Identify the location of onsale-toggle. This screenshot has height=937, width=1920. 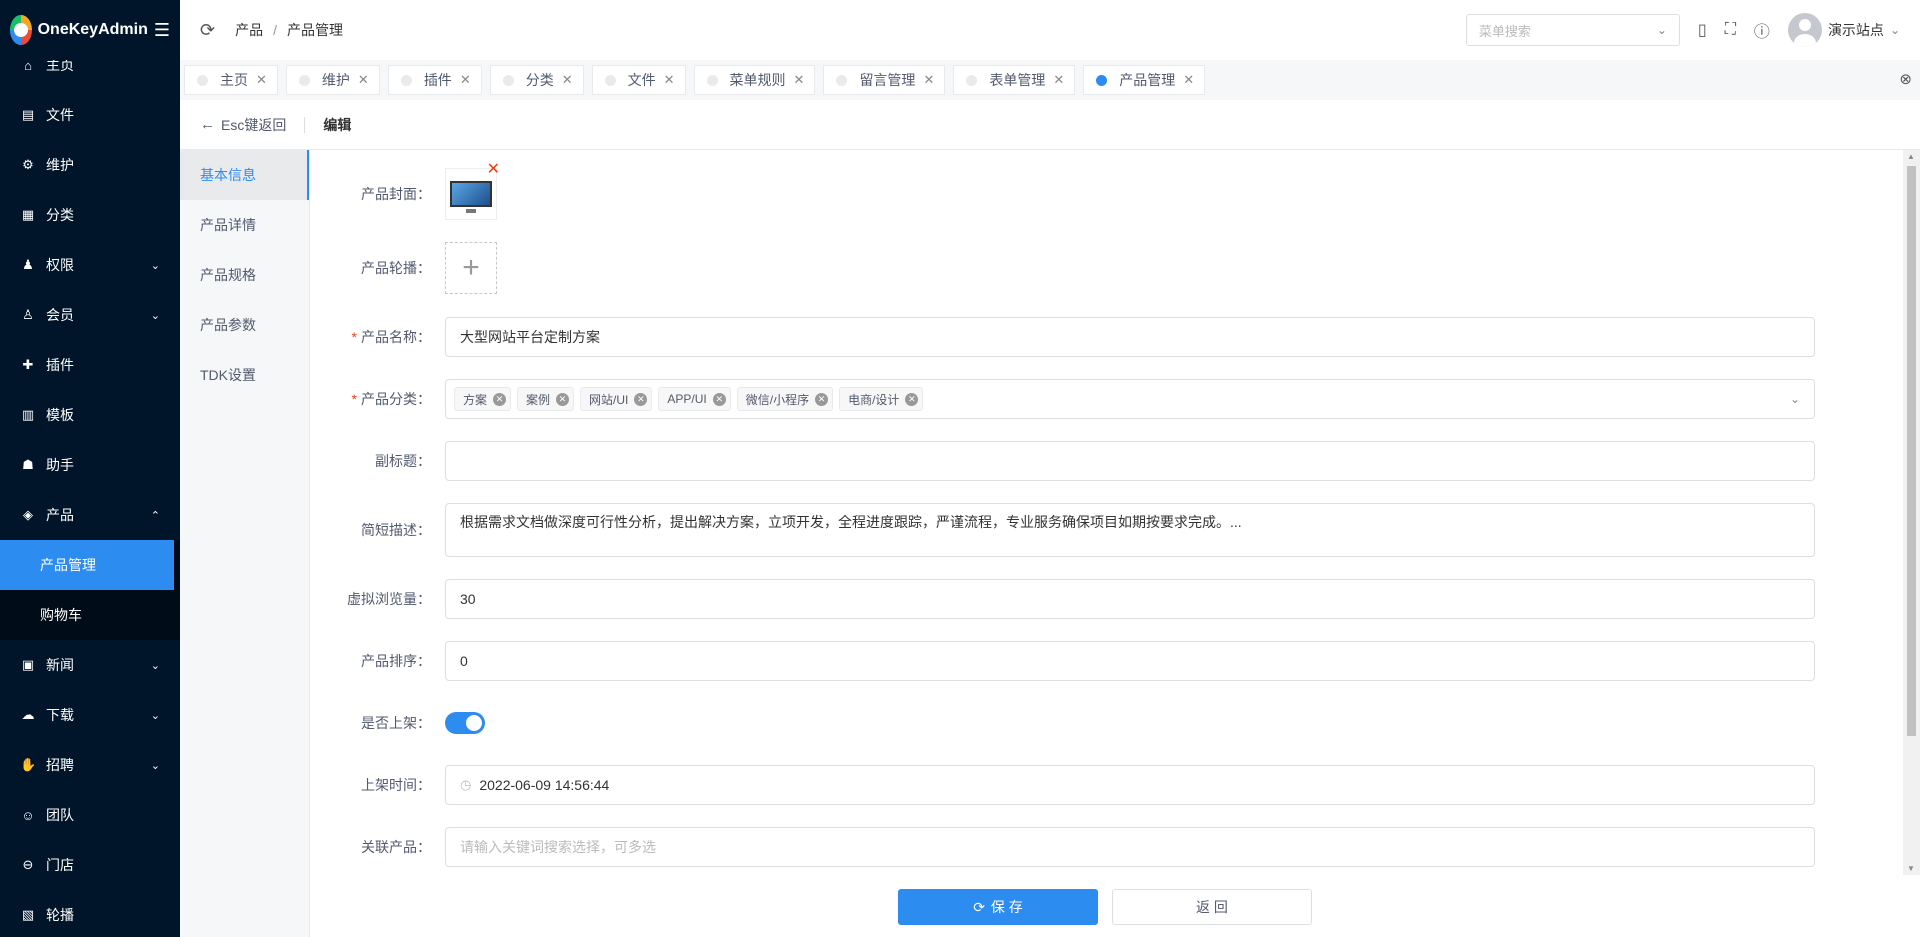
(465, 723).